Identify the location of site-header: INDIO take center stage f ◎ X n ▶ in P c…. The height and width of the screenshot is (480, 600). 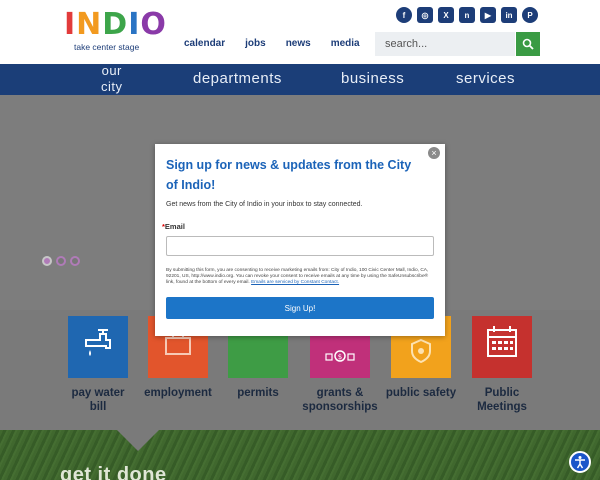
(300, 32).